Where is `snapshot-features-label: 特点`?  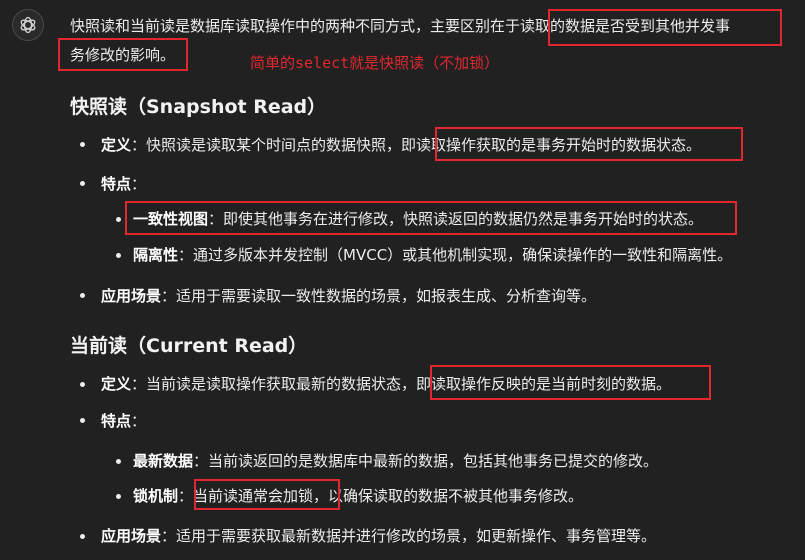 snapshot-features-label: 特点 is located at coordinates (116, 184).